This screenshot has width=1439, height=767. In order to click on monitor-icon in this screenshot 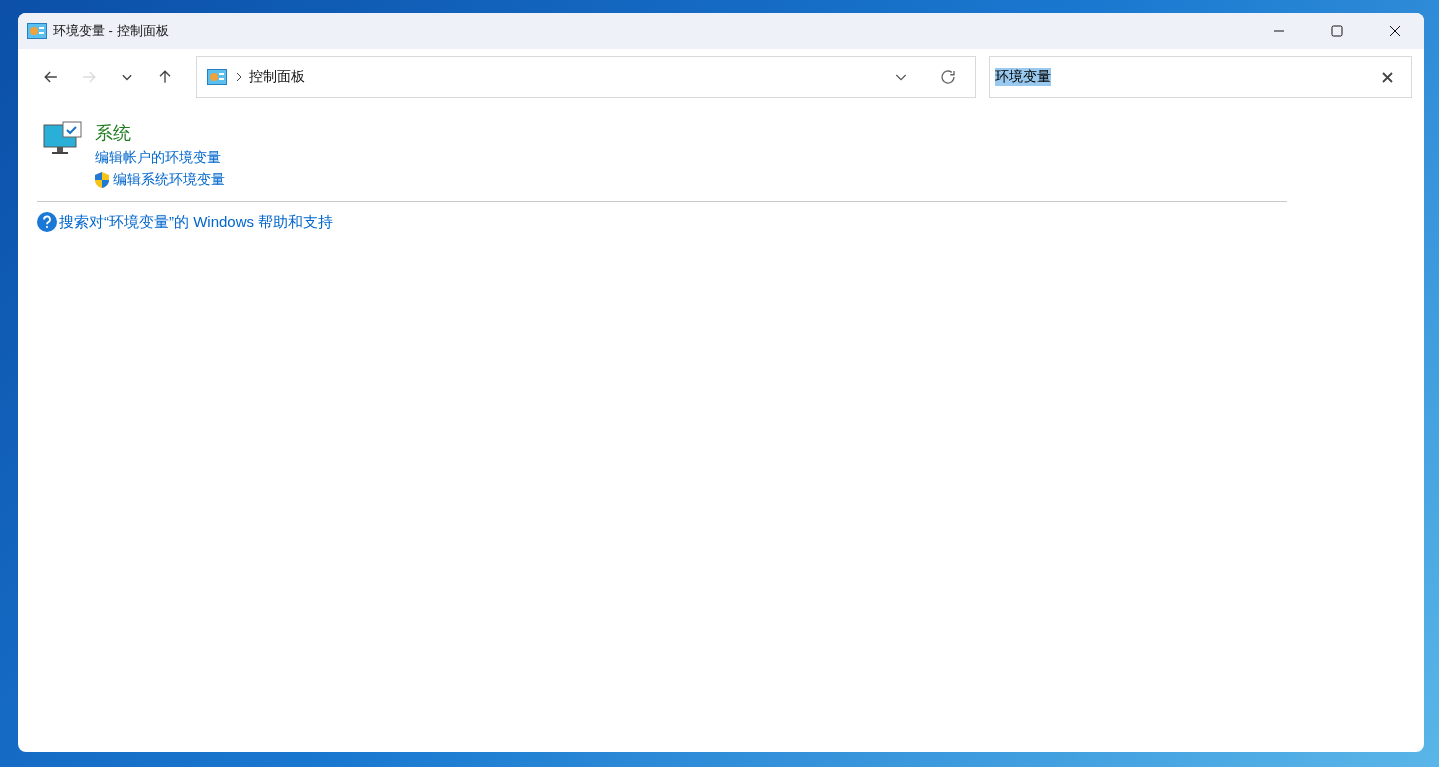, I will do `click(63, 139)`.